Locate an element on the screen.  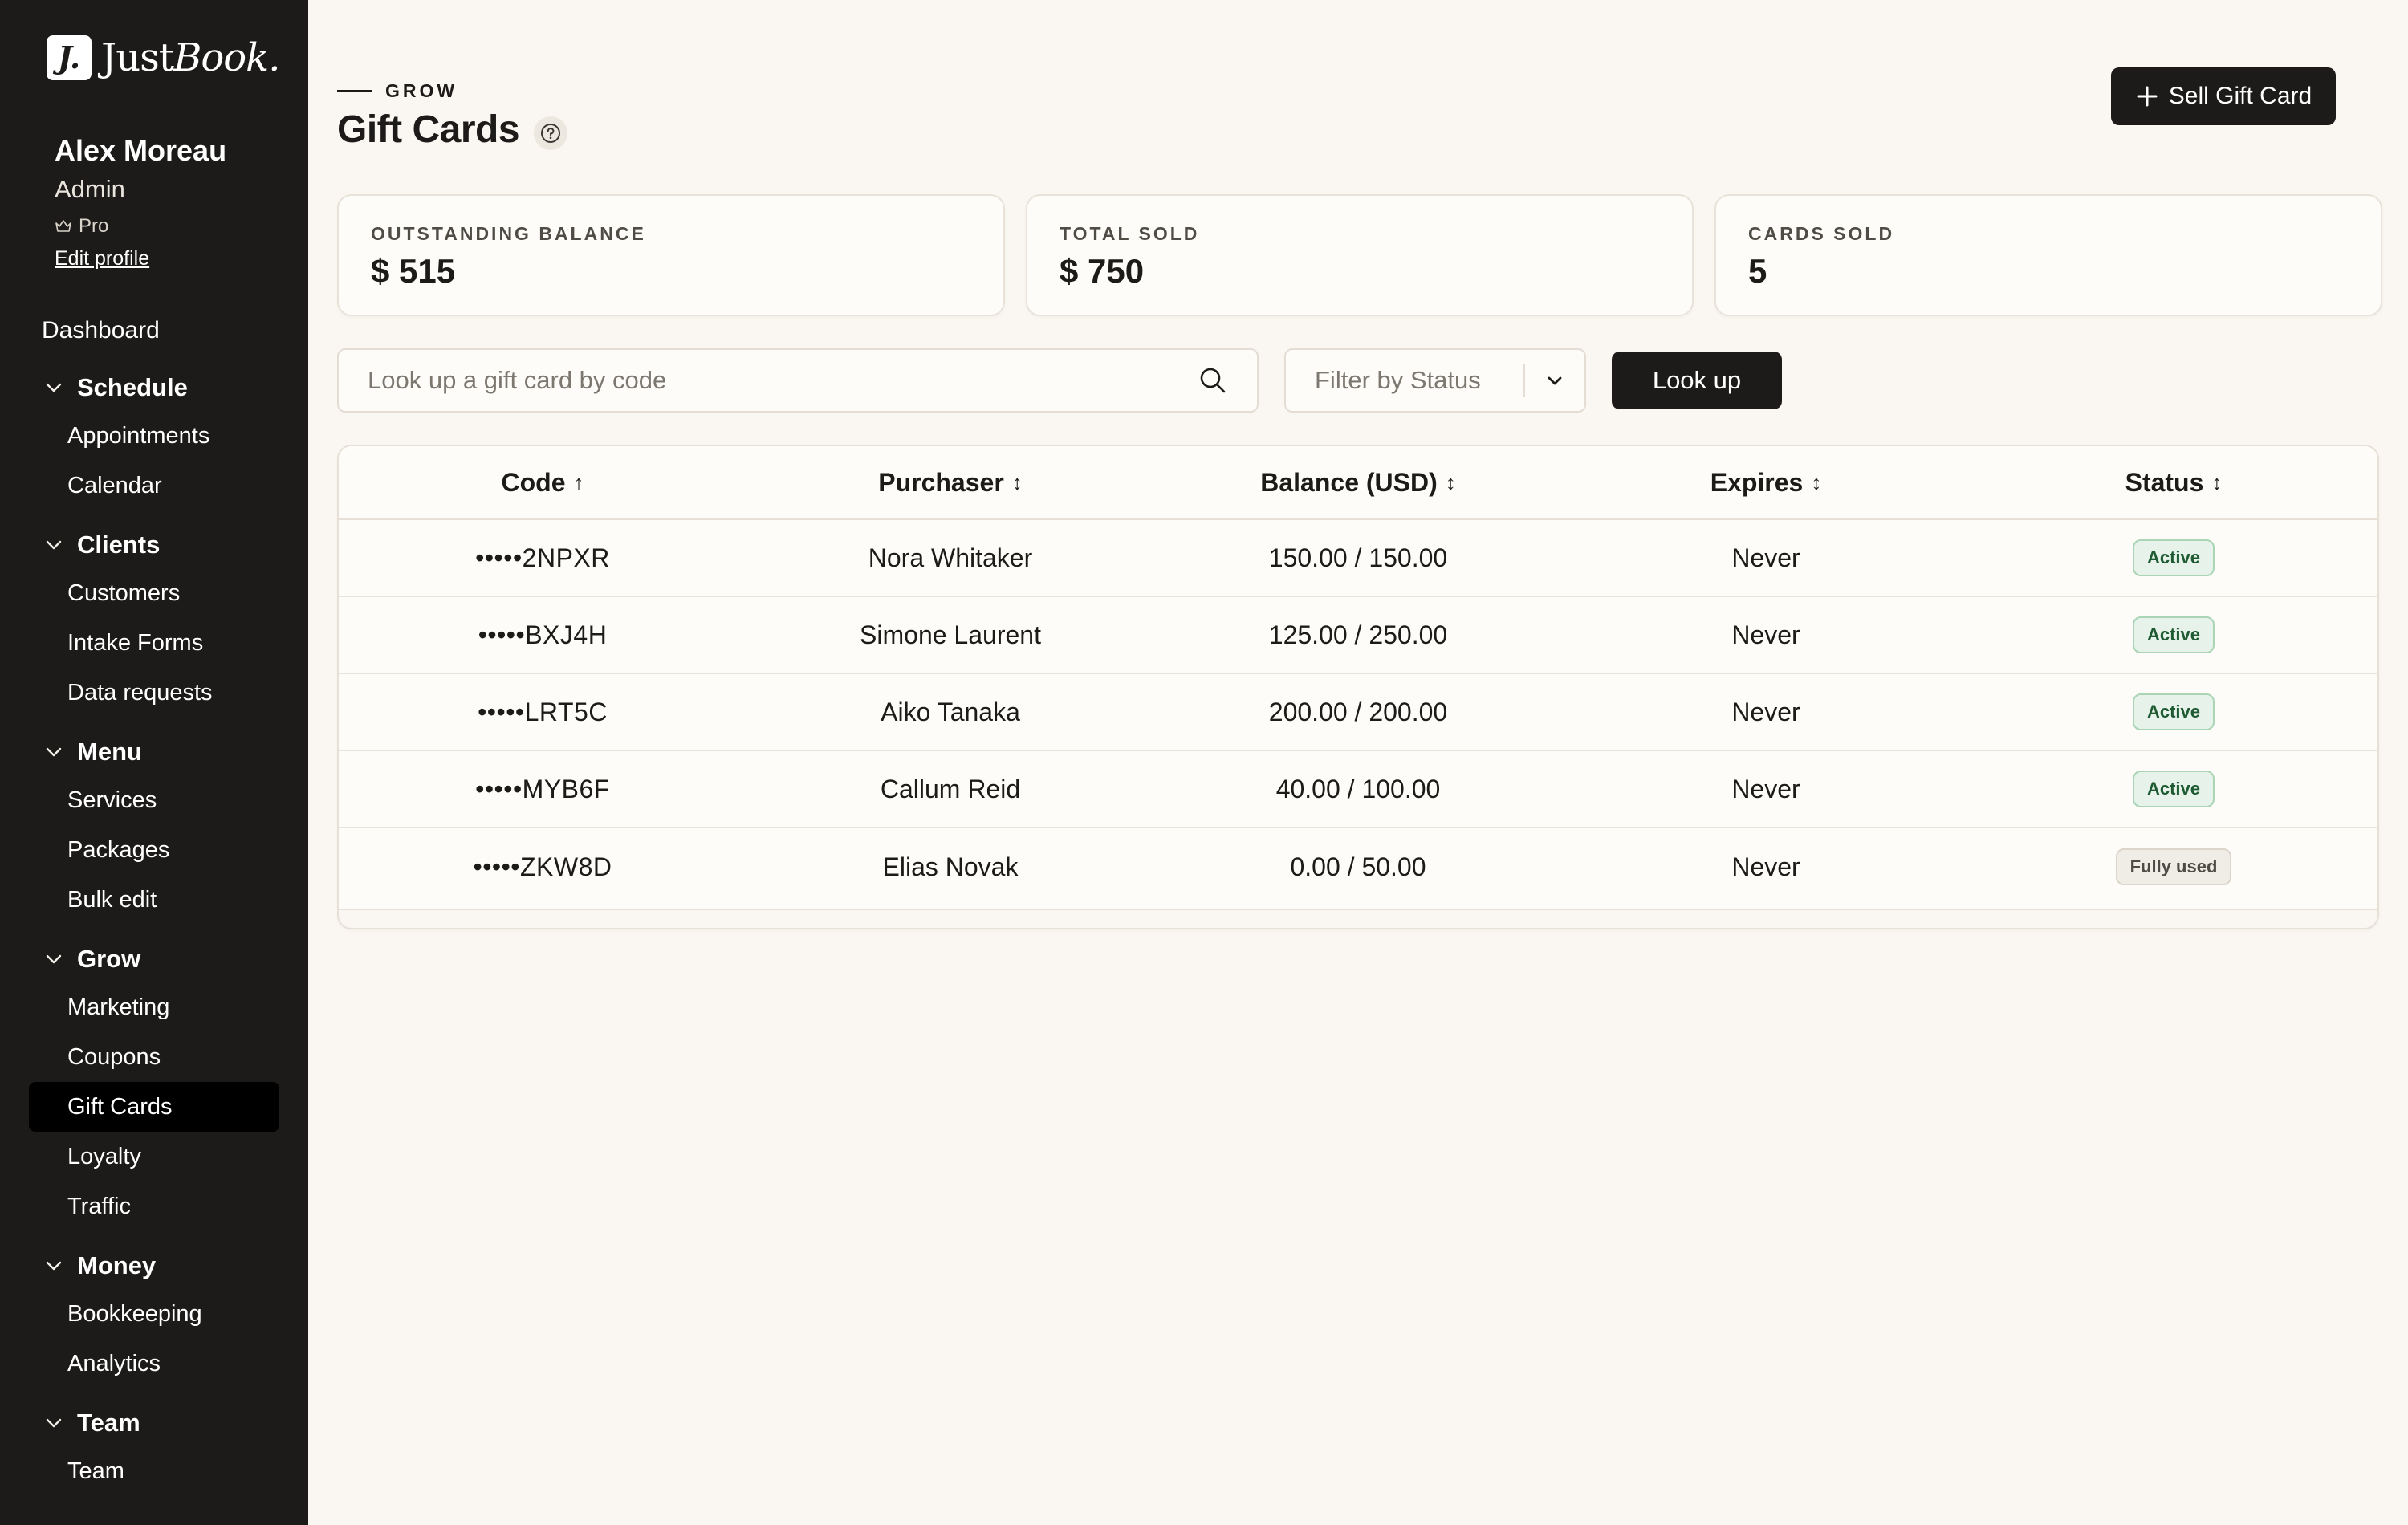
logo-text: JustBook. is located at coordinates (191, 58).